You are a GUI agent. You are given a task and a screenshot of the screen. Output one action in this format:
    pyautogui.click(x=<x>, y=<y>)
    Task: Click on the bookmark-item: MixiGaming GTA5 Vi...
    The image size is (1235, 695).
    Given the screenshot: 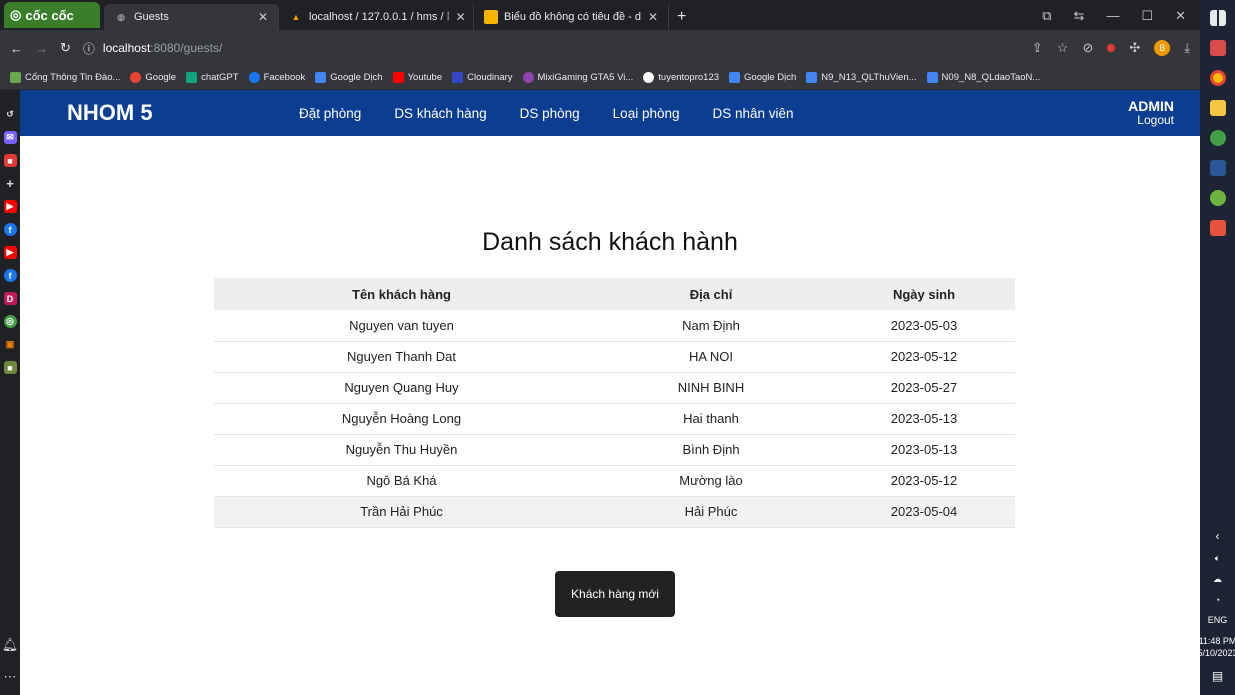 What is the action you would take?
    pyautogui.click(x=578, y=77)
    